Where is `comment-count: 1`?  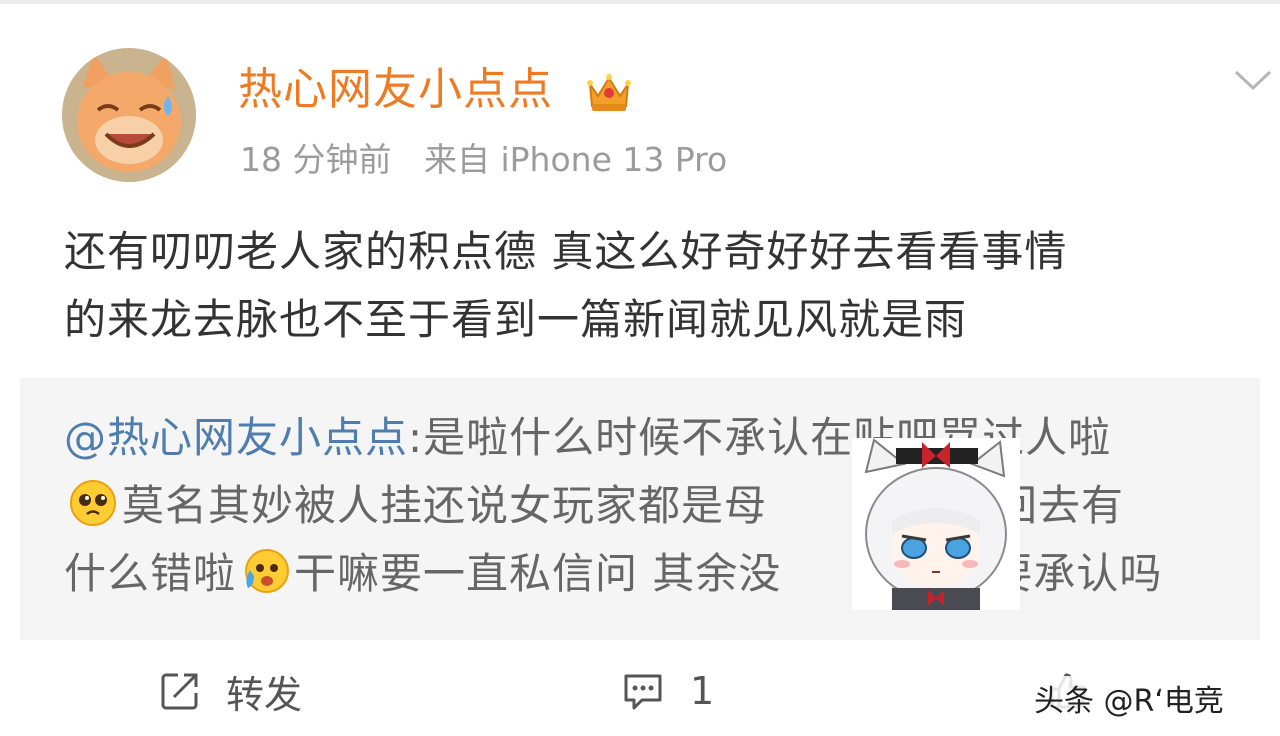 comment-count: 1 is located at coordinates (702, 691).